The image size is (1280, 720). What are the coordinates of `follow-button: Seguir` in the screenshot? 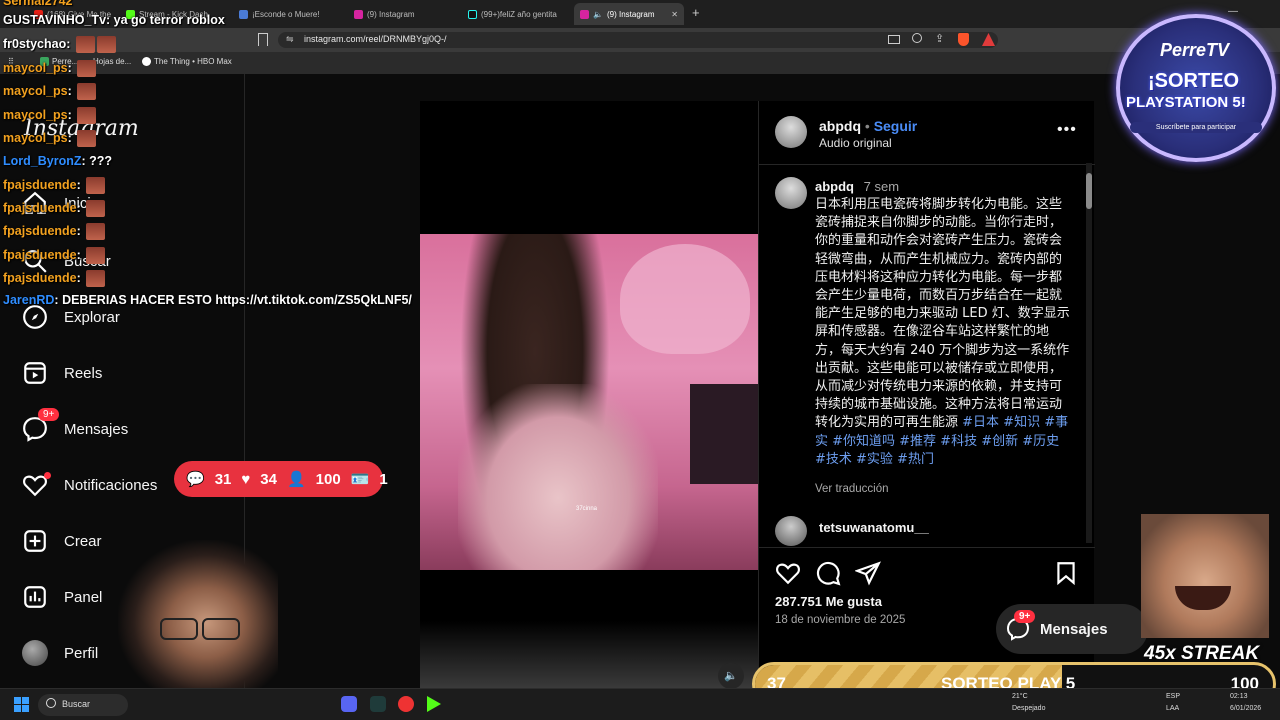 It's located at (896, 126).